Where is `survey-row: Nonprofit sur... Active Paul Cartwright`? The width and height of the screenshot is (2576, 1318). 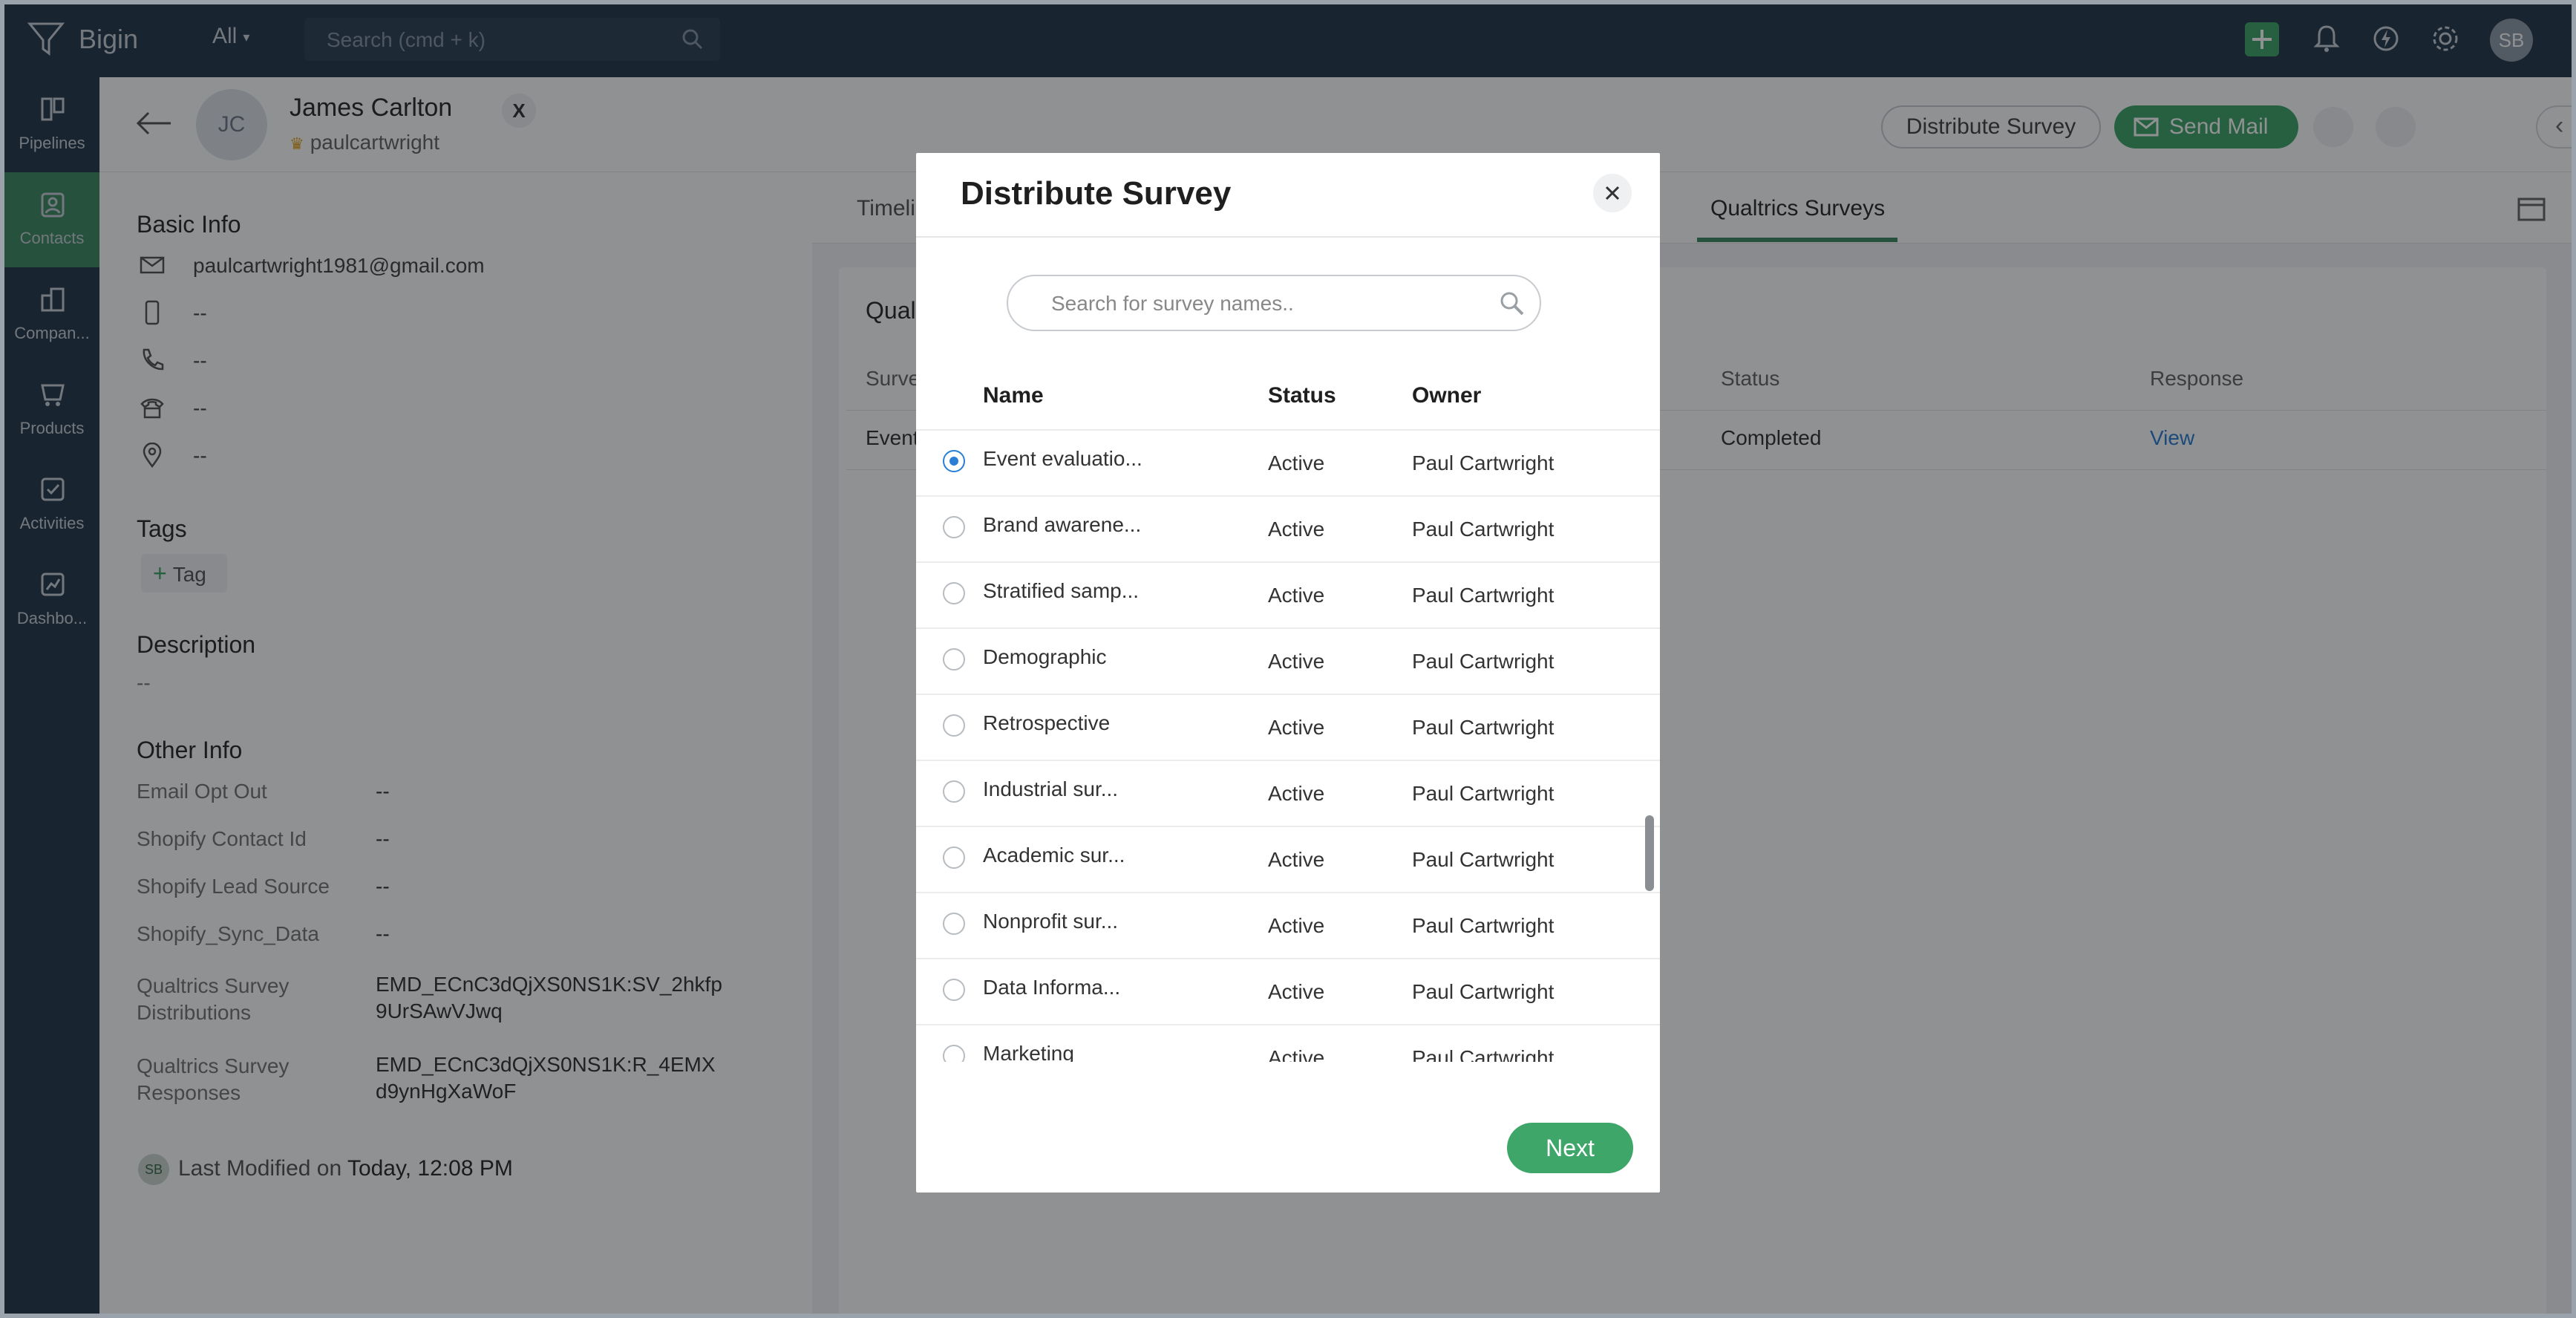
survey-row: Nonprofit sur... Active Paul Cartwright is located at coordinates (1288, 925).